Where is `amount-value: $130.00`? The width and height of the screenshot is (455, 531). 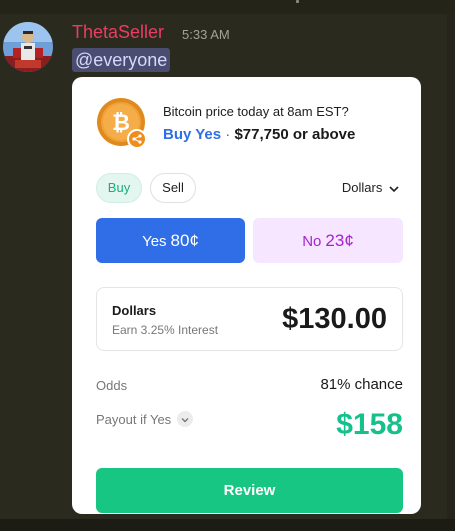 amount-value: $130.00 is located at coordinates (334, 319).